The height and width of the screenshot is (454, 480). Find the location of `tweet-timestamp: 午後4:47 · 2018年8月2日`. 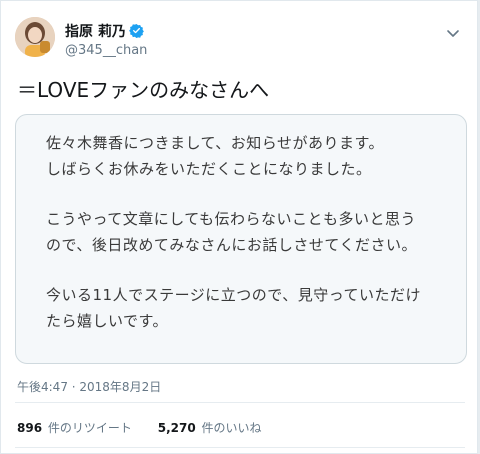

tweet-timestamp: 午後4:47 · 2018年8月2日 is located at coordinates (89, 386).